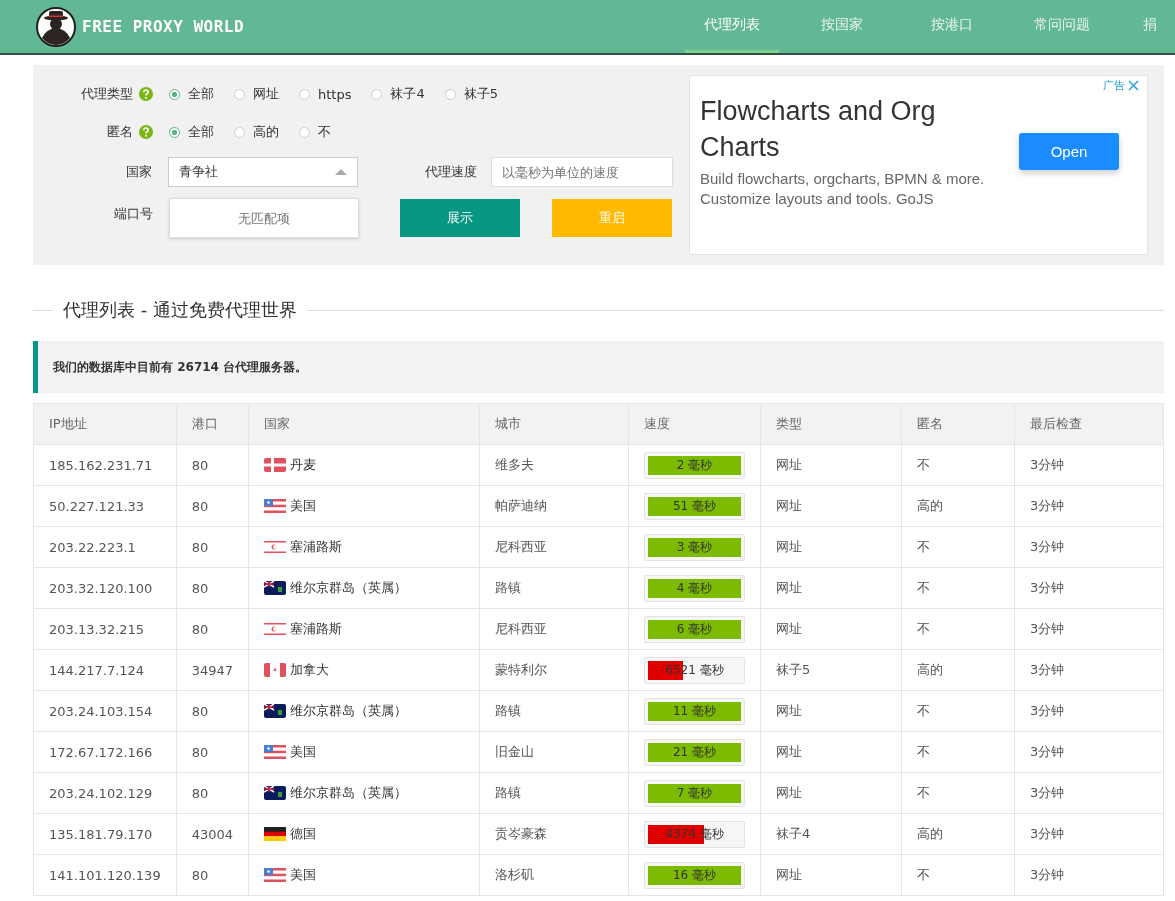 Image resolution: width=1175 pixels, height=901 pixels. I want to click on open-button: Open, so click(1069, 151).